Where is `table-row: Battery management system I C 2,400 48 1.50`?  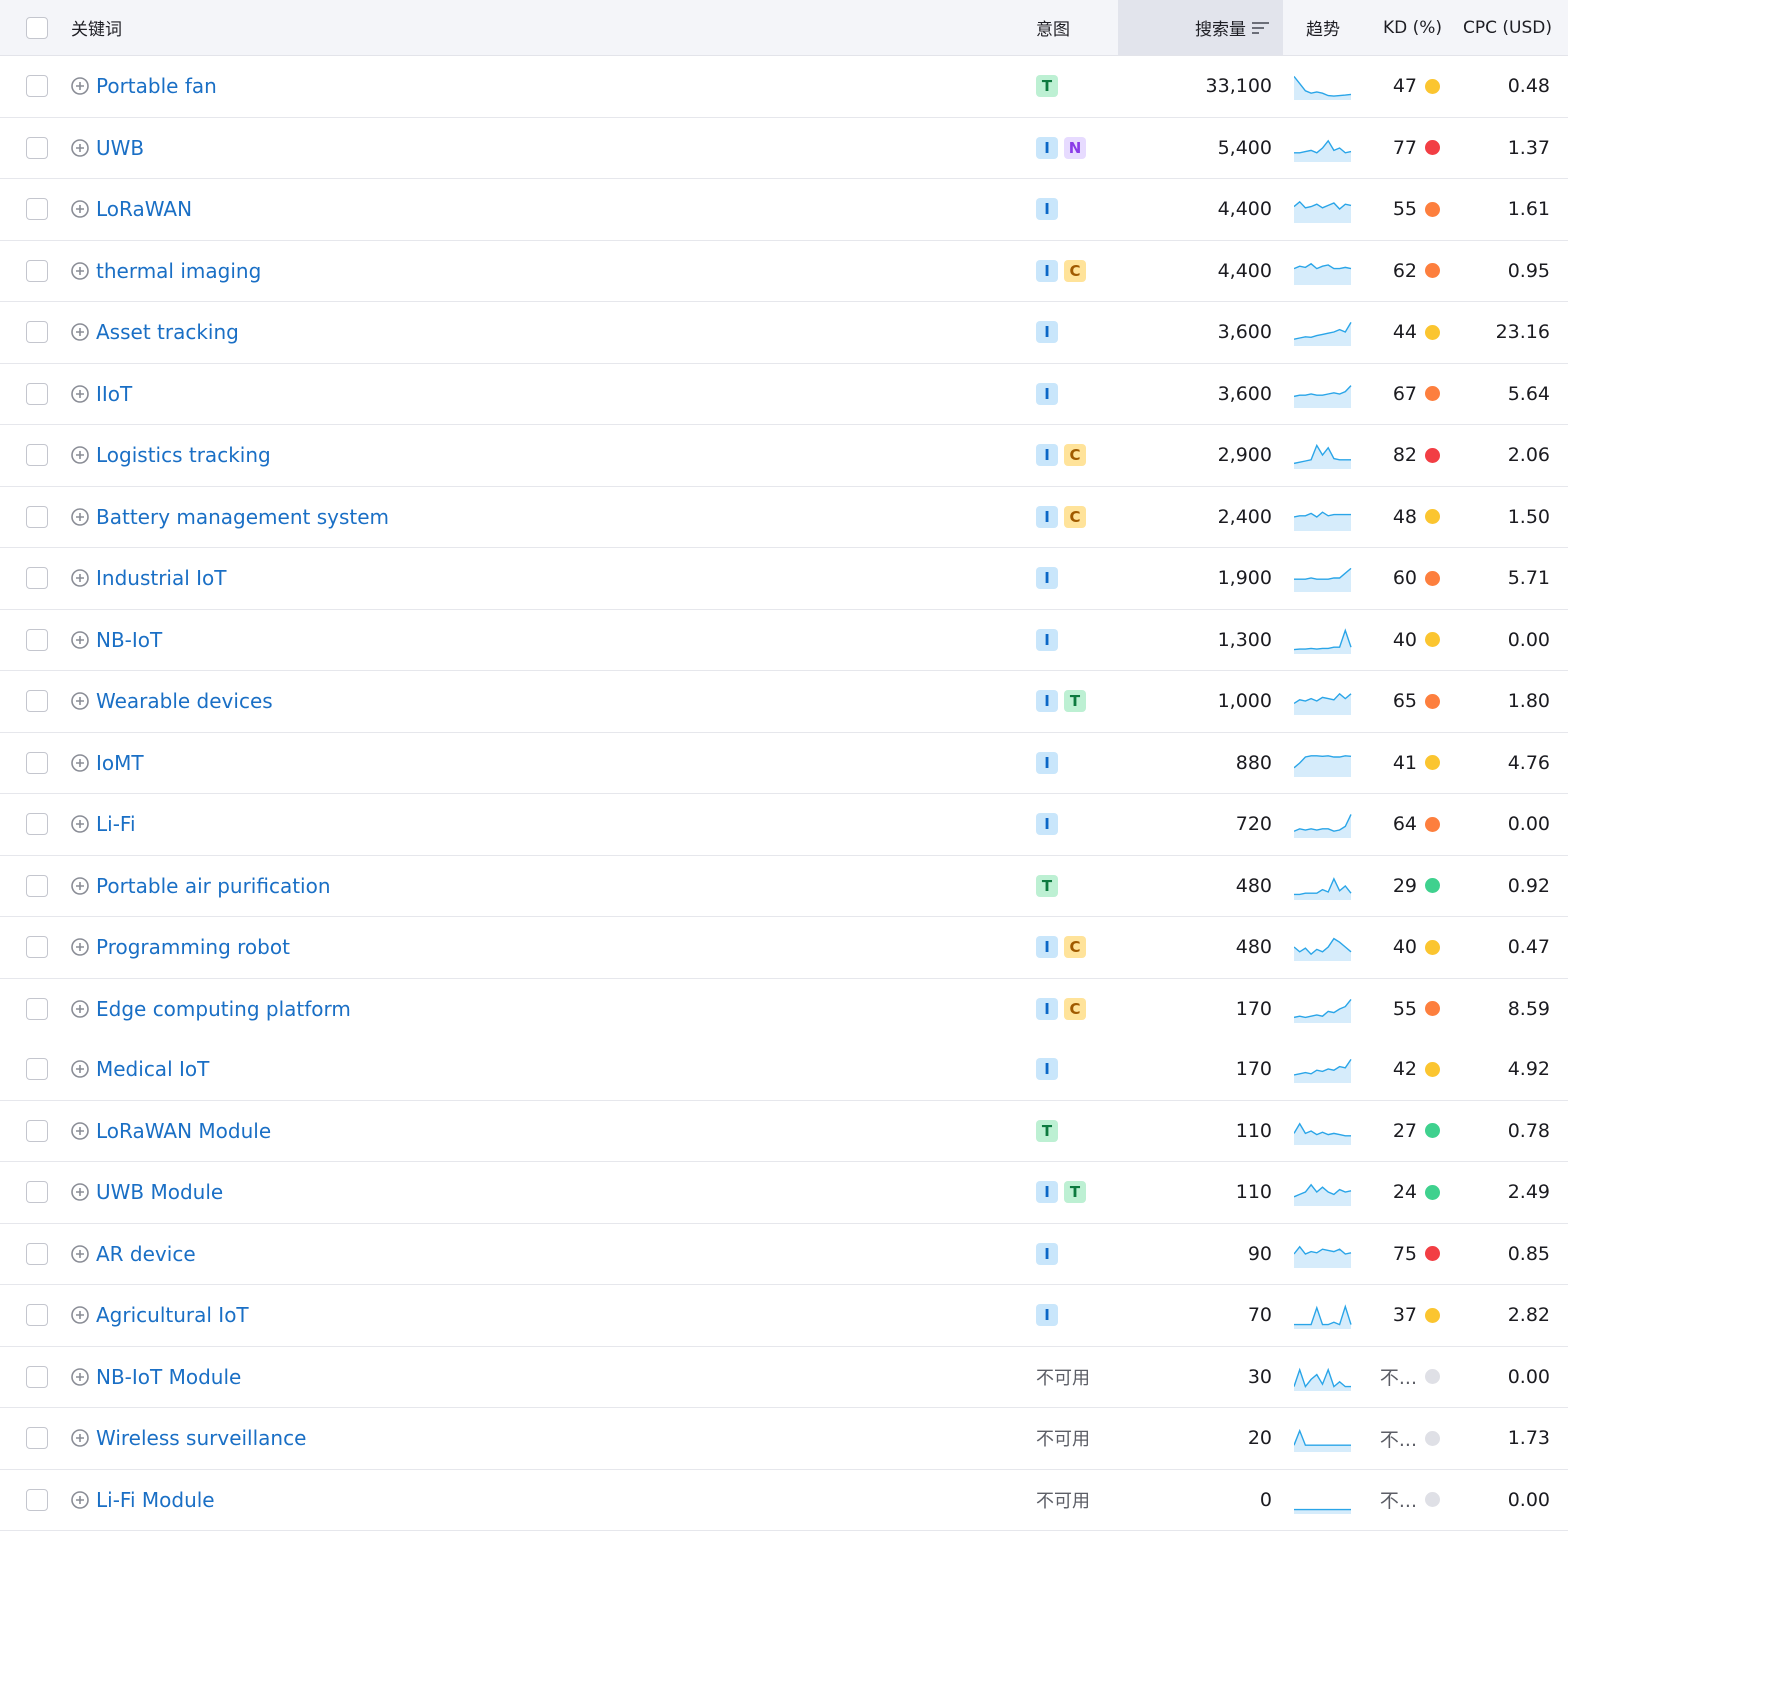
table-row: Battery management system I C 2,400 48 1.50 is located at coordinates (784, 517).